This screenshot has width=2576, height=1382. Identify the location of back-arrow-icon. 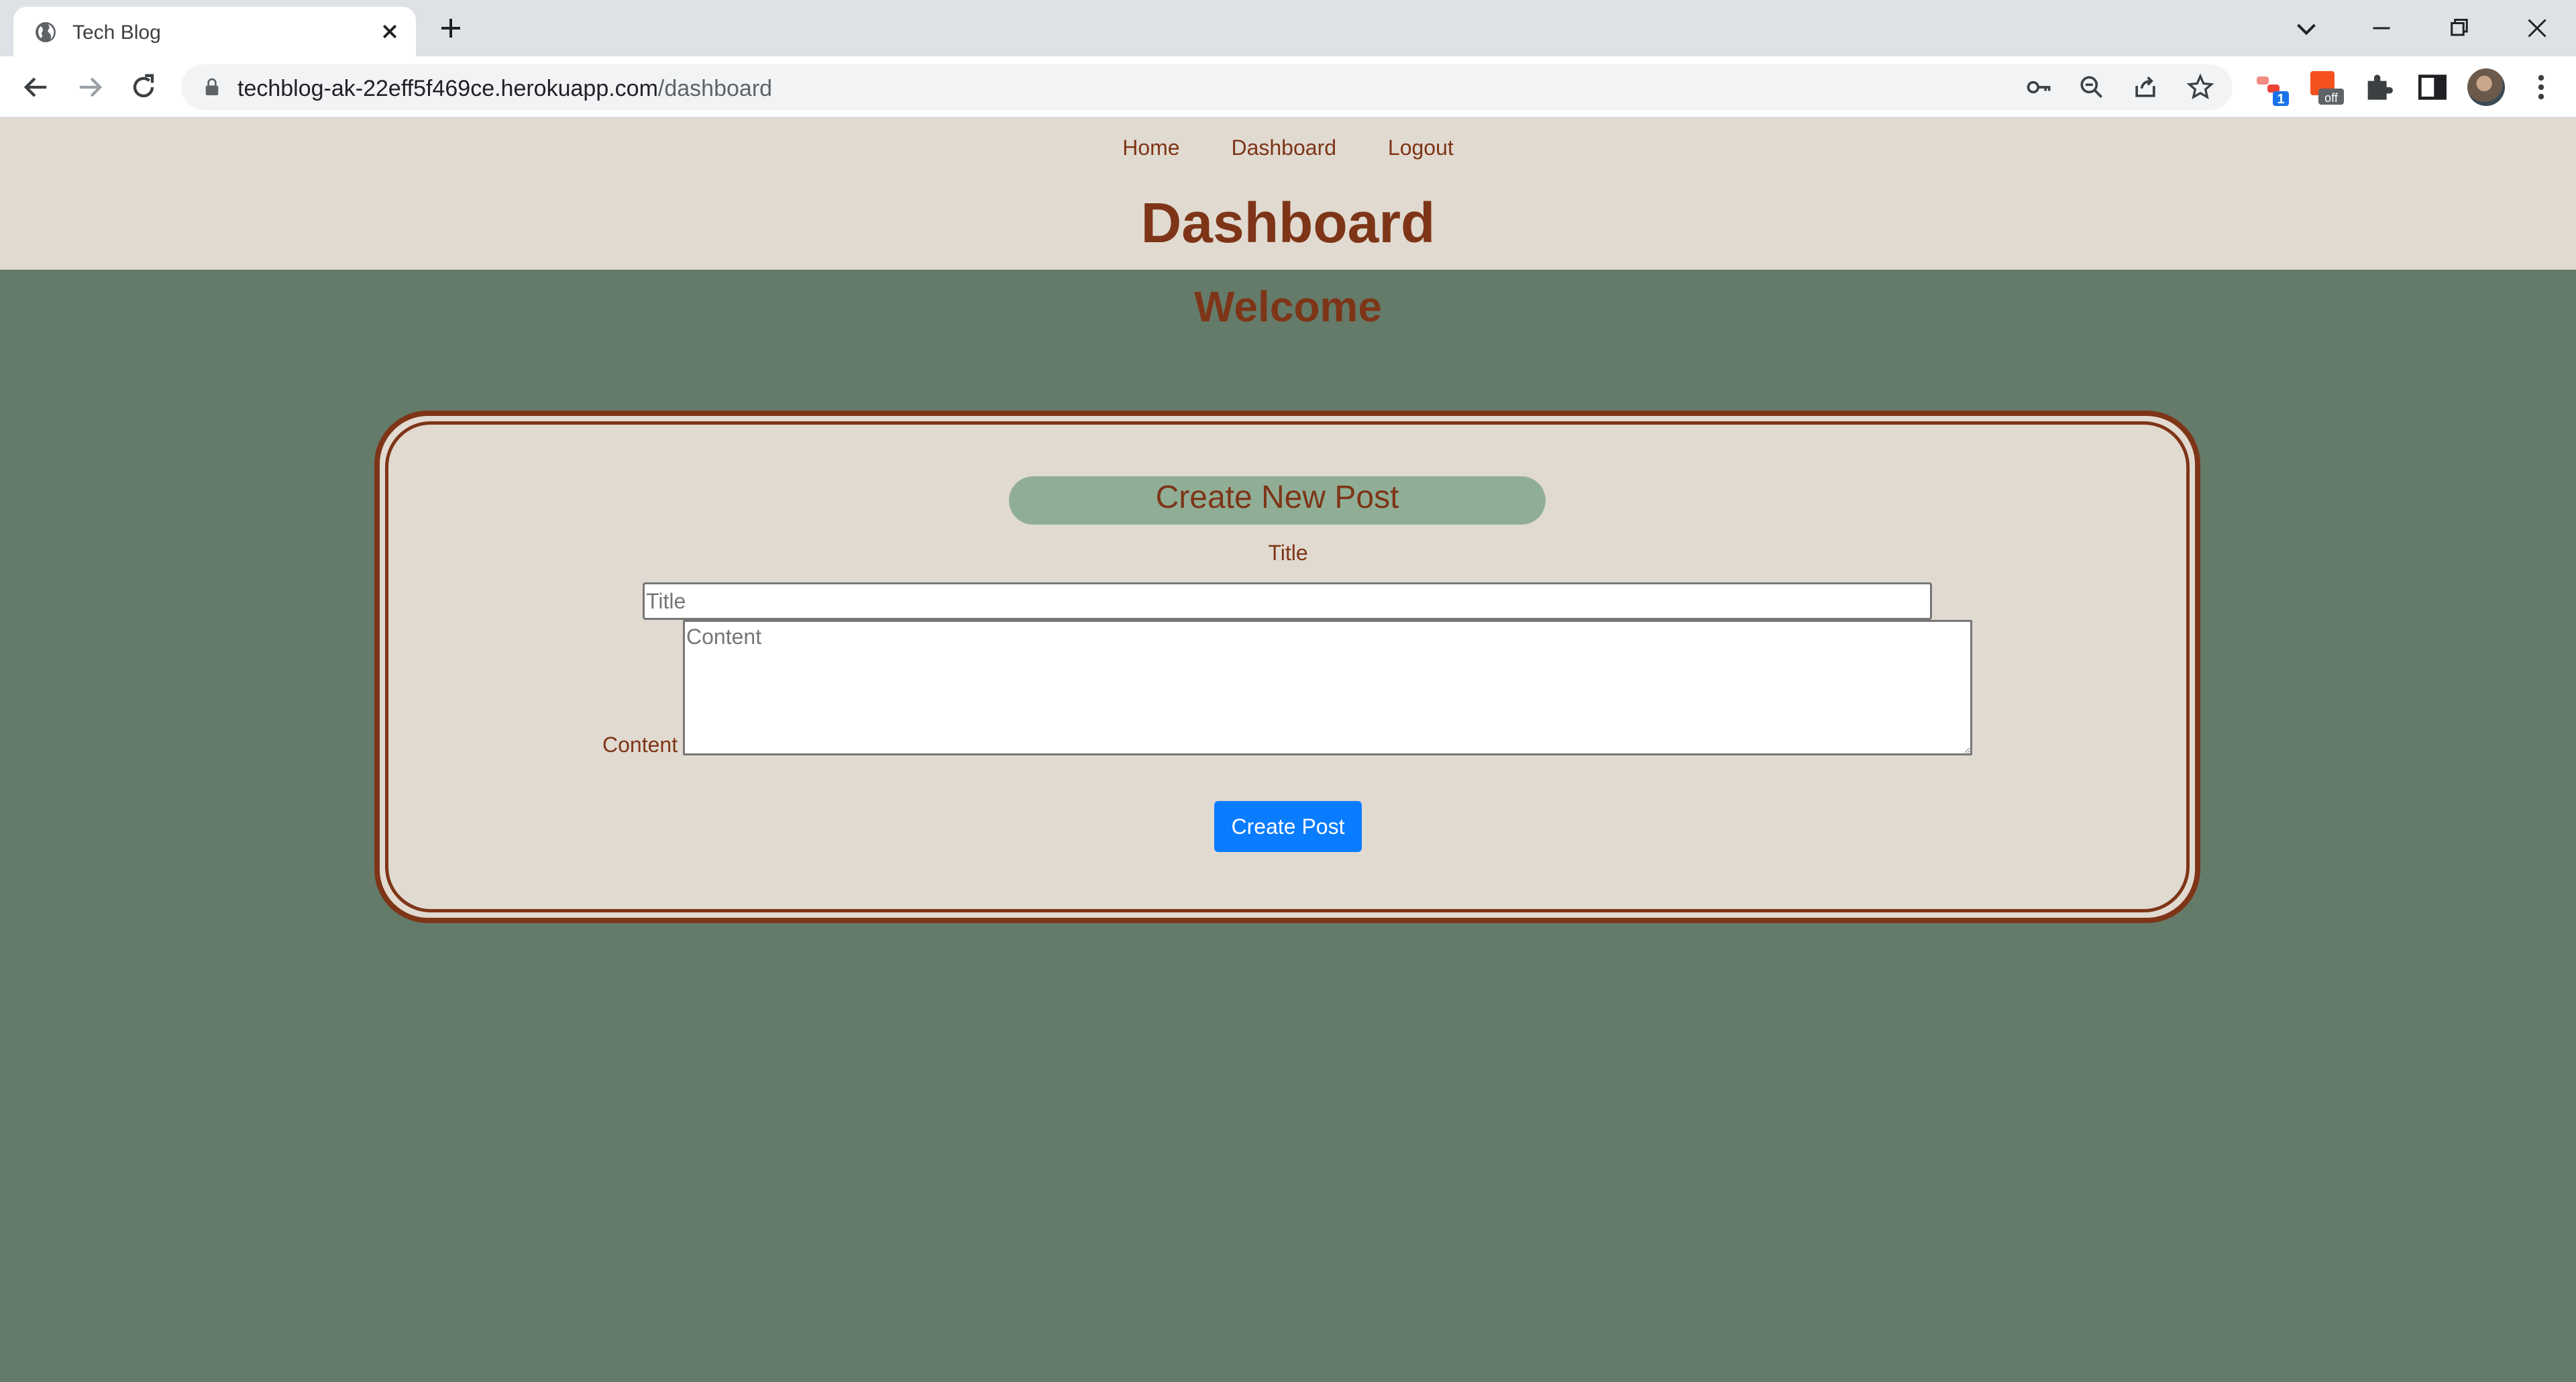
(36, 87).